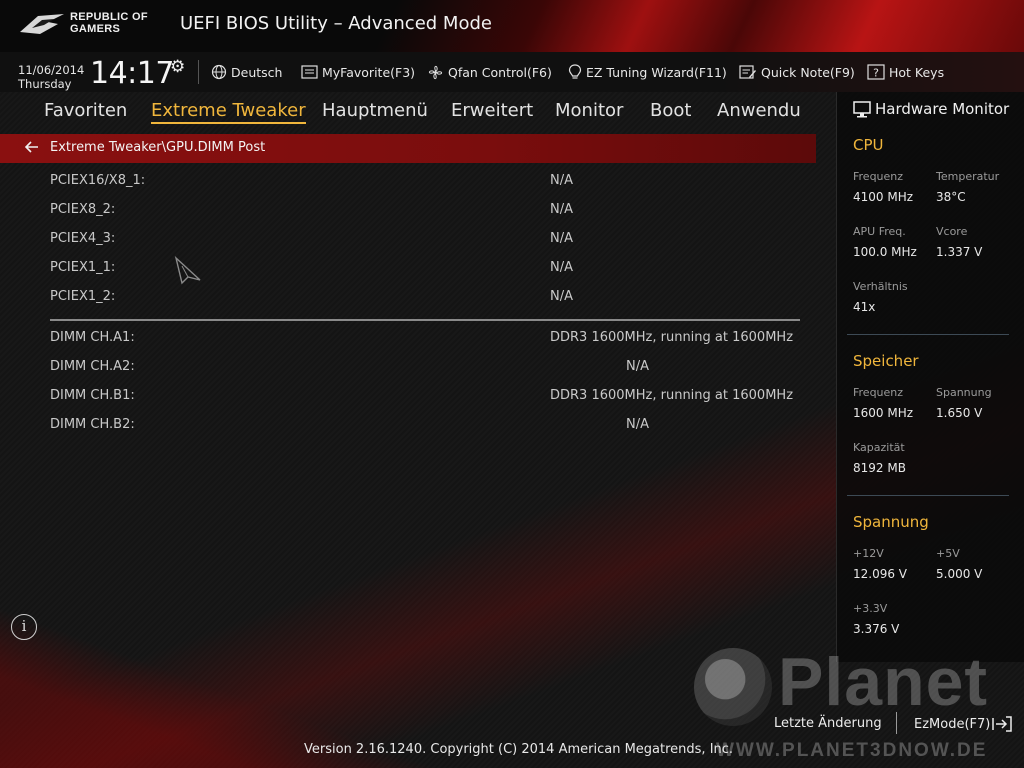 The width and height of the screenshot is (1024, 768). What do you see at coordinates (883, 413) in the screenshot?
I see `mem-freq-value: 1600 MHz` at bounding box center [883, 413].